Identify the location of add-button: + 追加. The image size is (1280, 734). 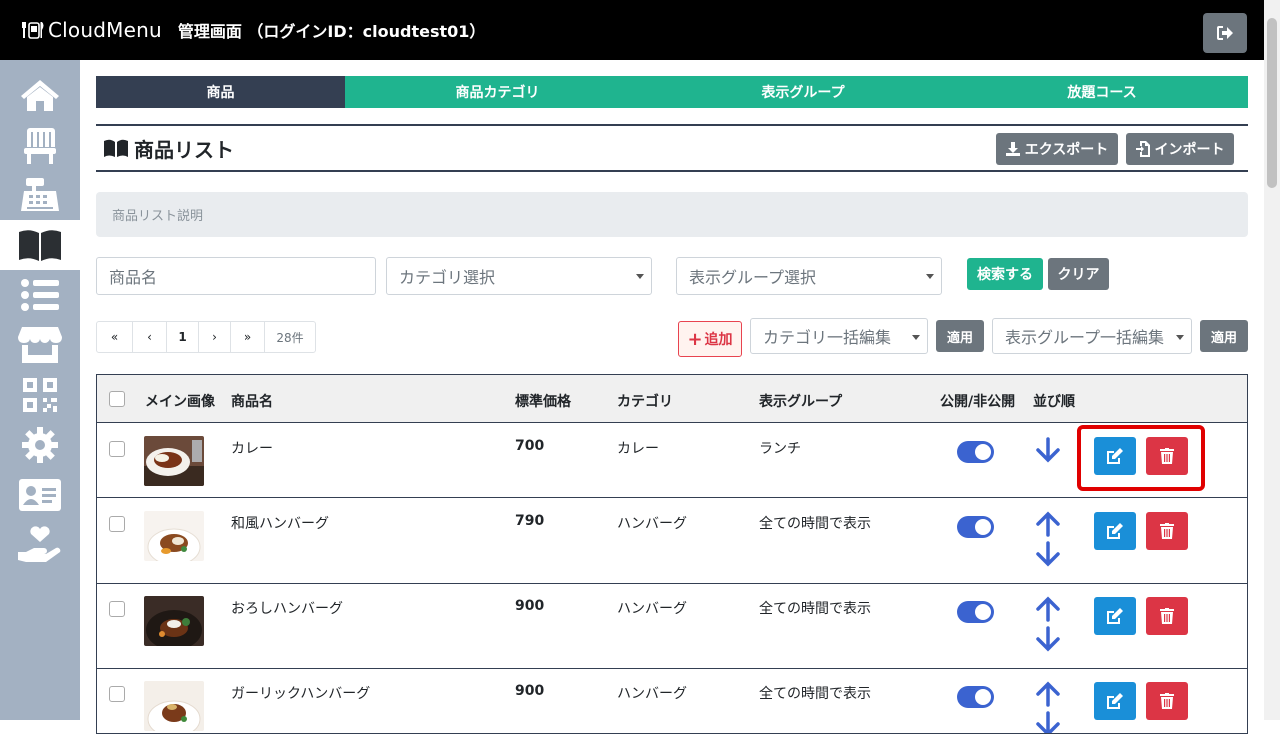
(710, 339).